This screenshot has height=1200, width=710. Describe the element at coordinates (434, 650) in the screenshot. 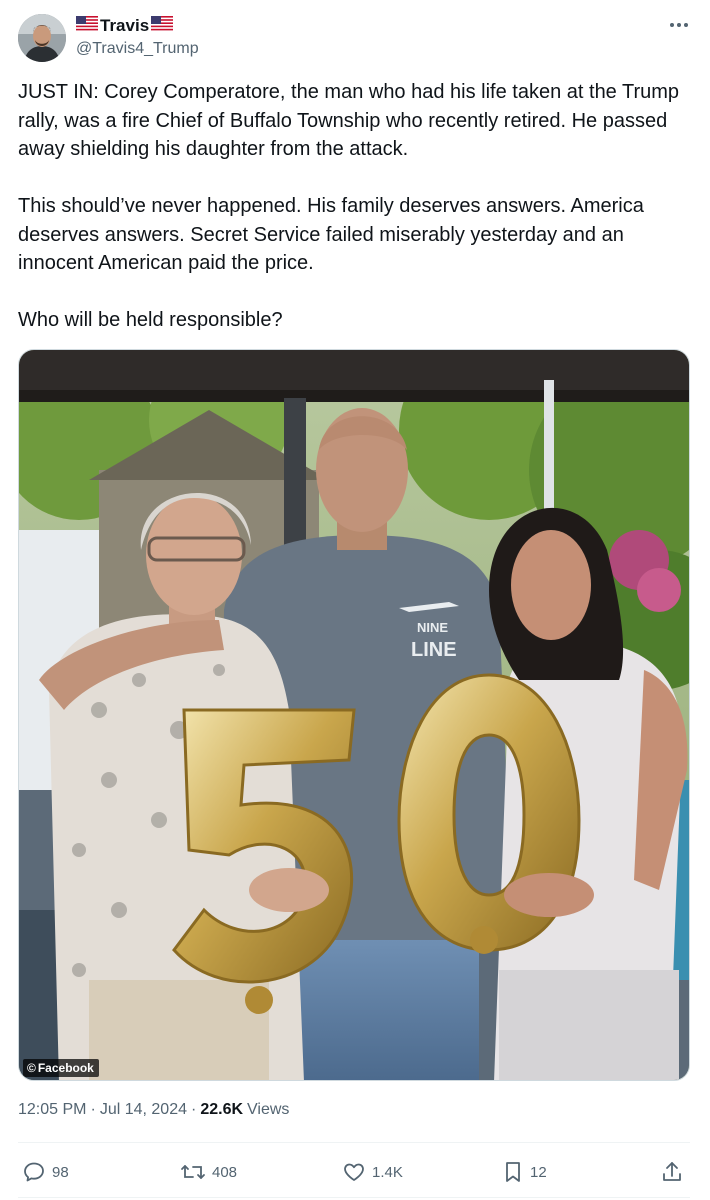

I see `shirt-text: LINE` at that location.